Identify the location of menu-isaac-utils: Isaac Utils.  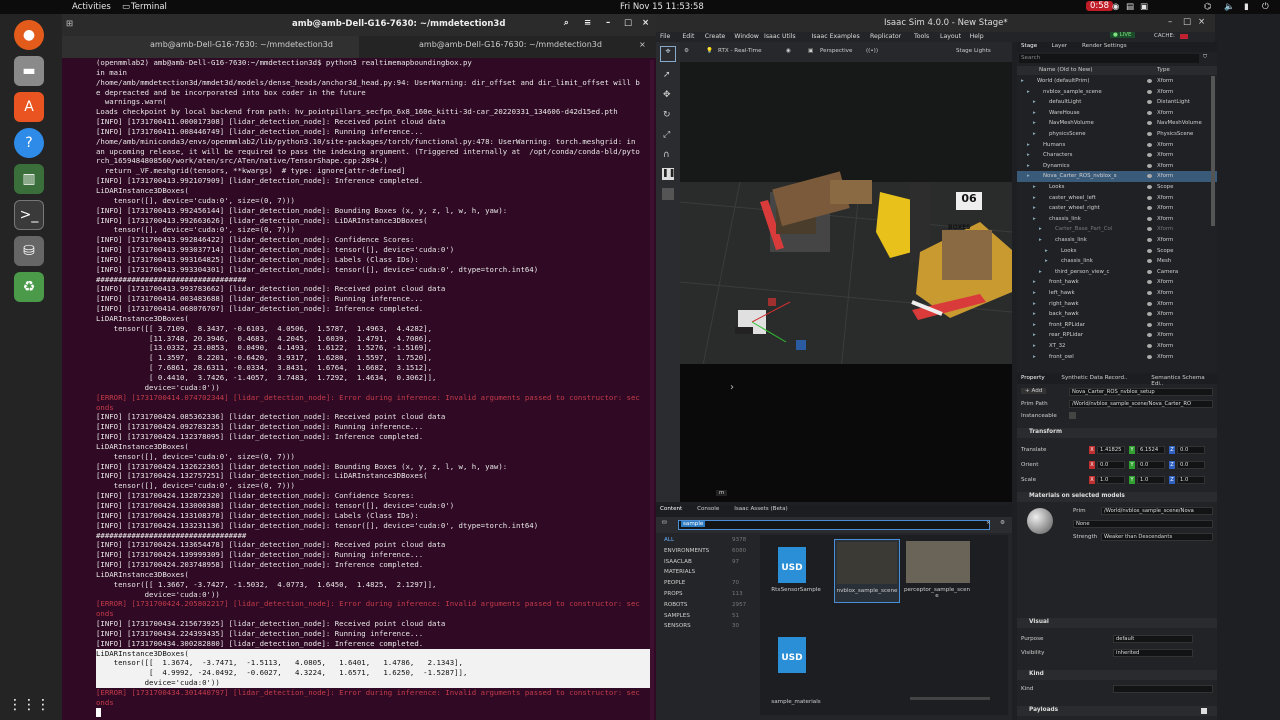
(780, 36).